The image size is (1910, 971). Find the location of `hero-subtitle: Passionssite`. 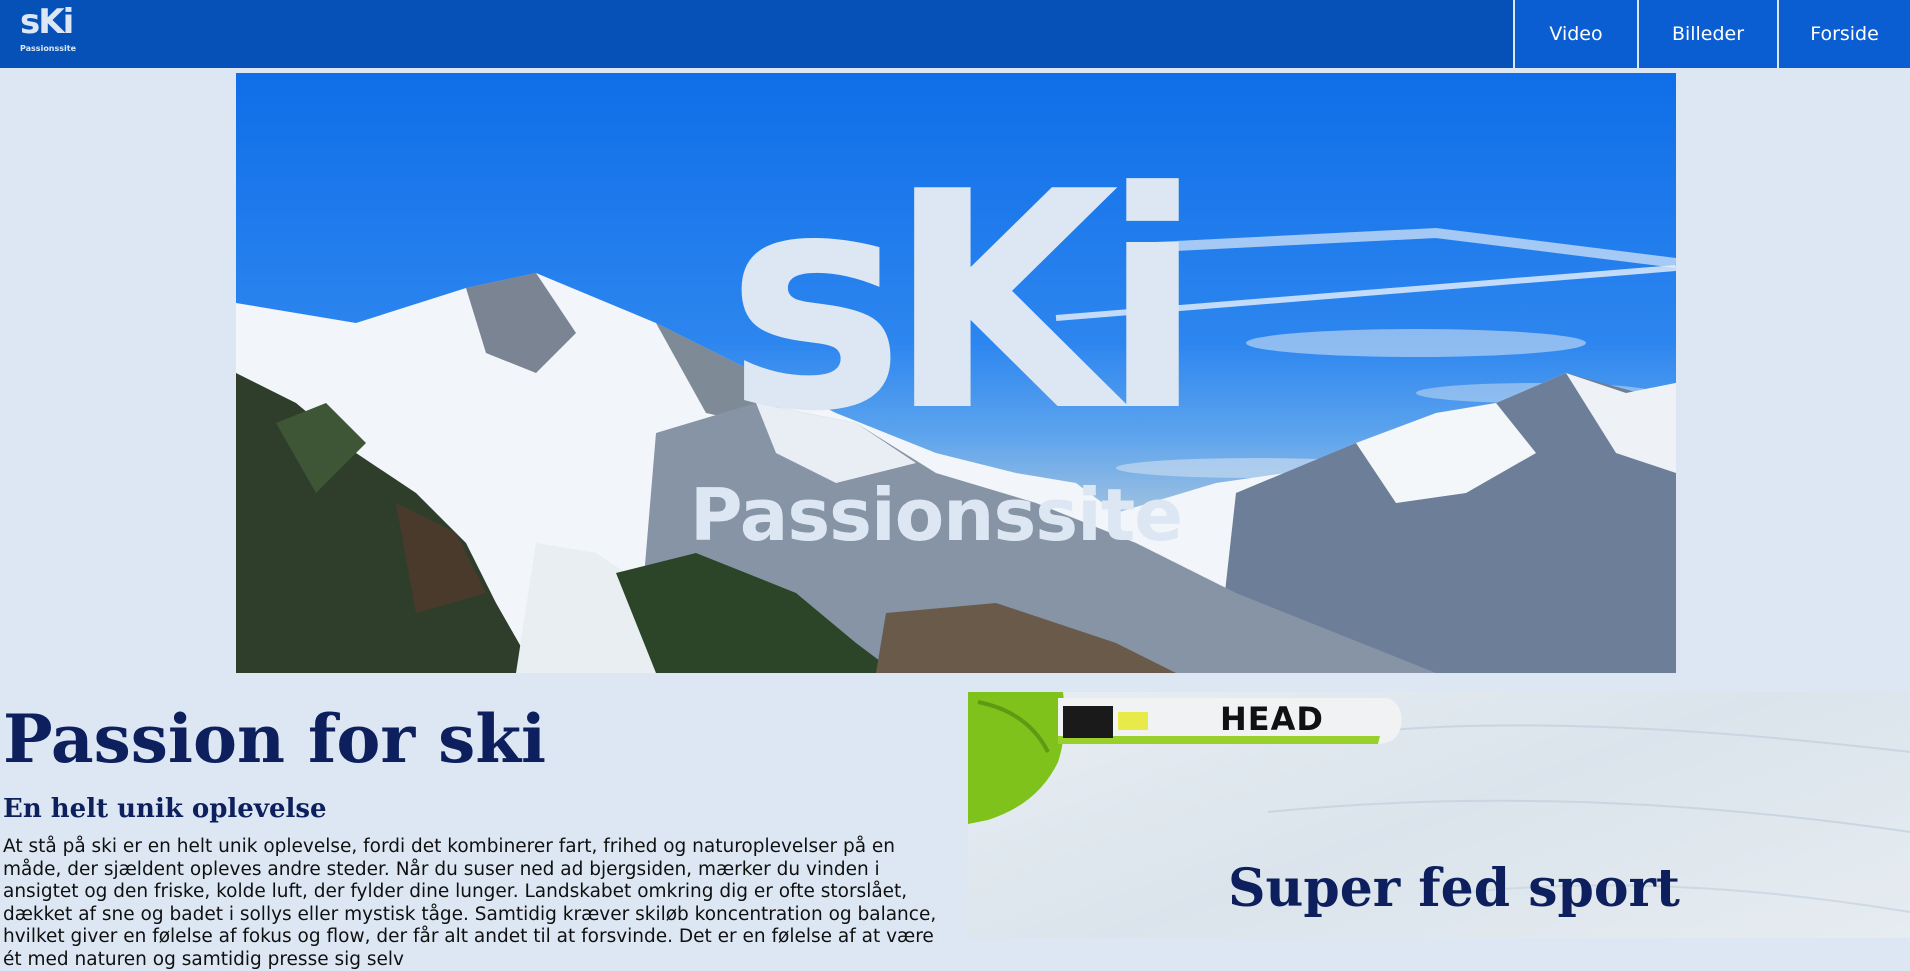

hero-subtitle: Passionssite is located at coordinates (936, 515).